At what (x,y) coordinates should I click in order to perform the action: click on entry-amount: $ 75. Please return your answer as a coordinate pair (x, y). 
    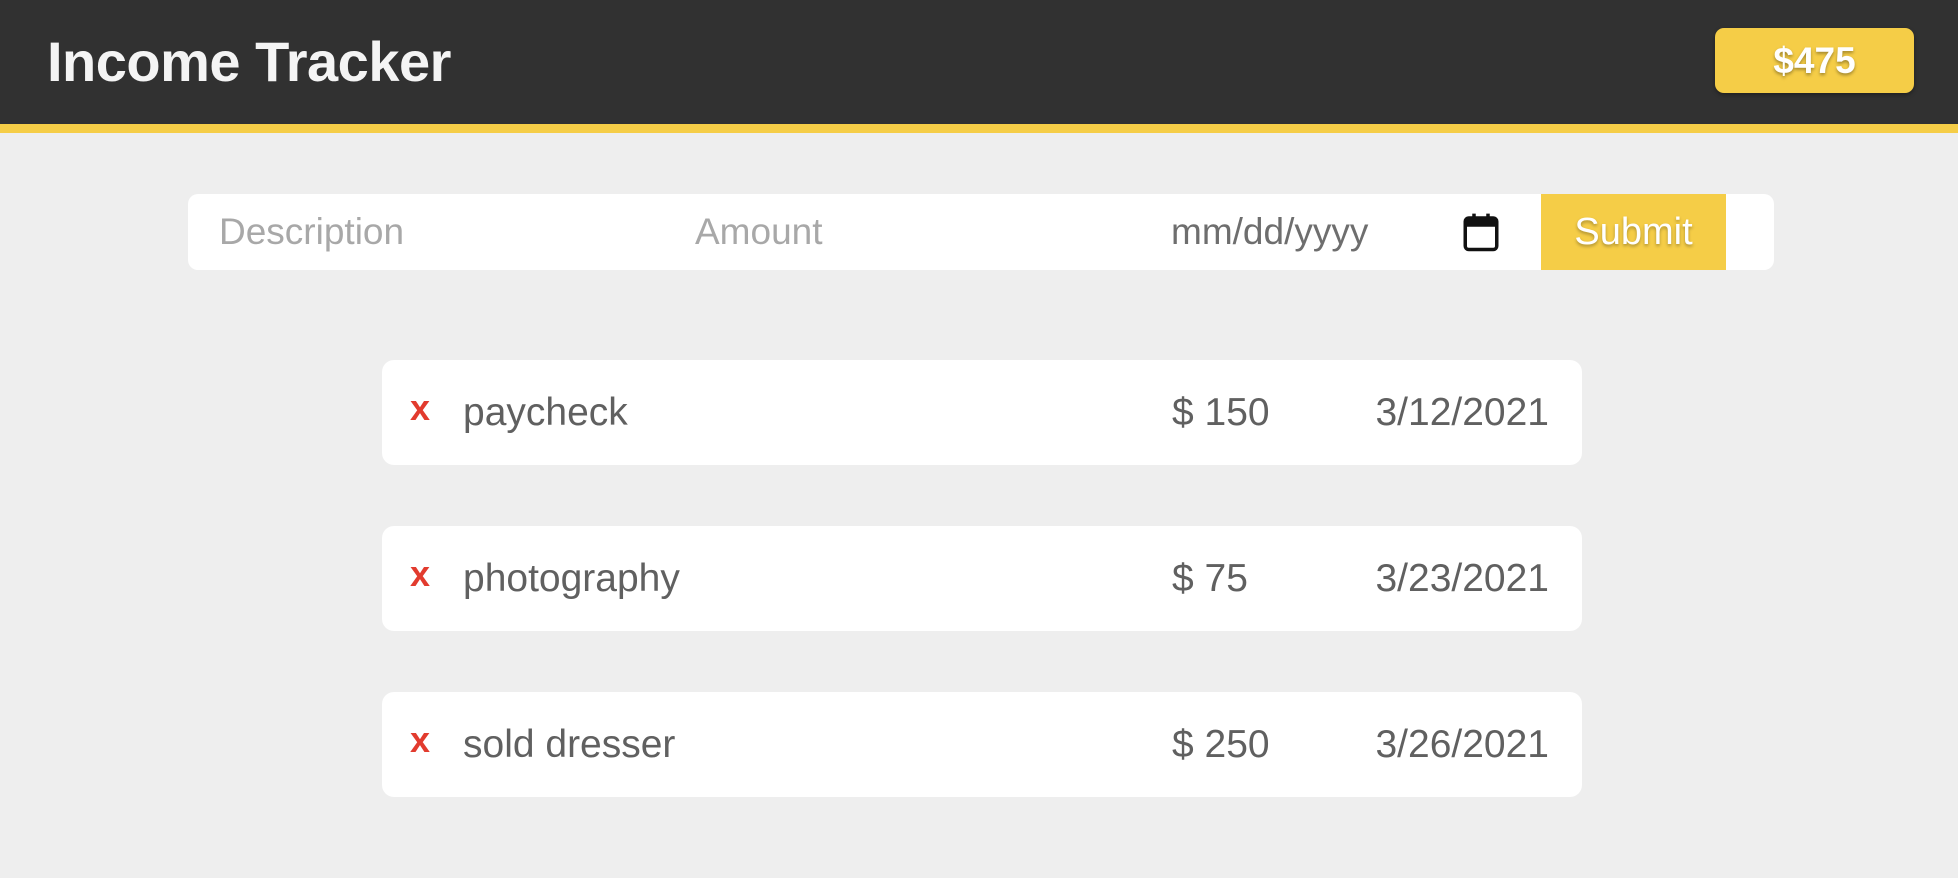
    Looking at the image, I should click on (1210, 578).